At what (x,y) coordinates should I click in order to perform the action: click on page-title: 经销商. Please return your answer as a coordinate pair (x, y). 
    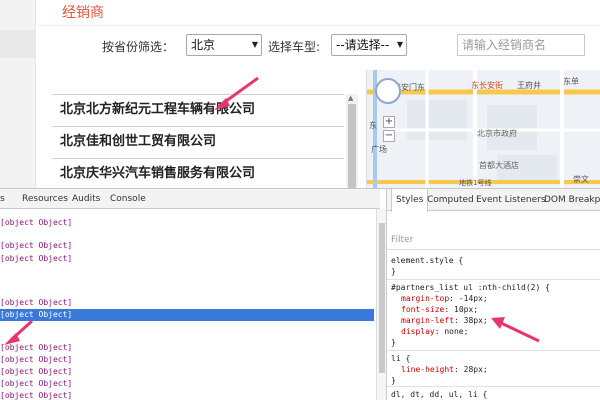
    Looking at the image, I should click on (83, 13).